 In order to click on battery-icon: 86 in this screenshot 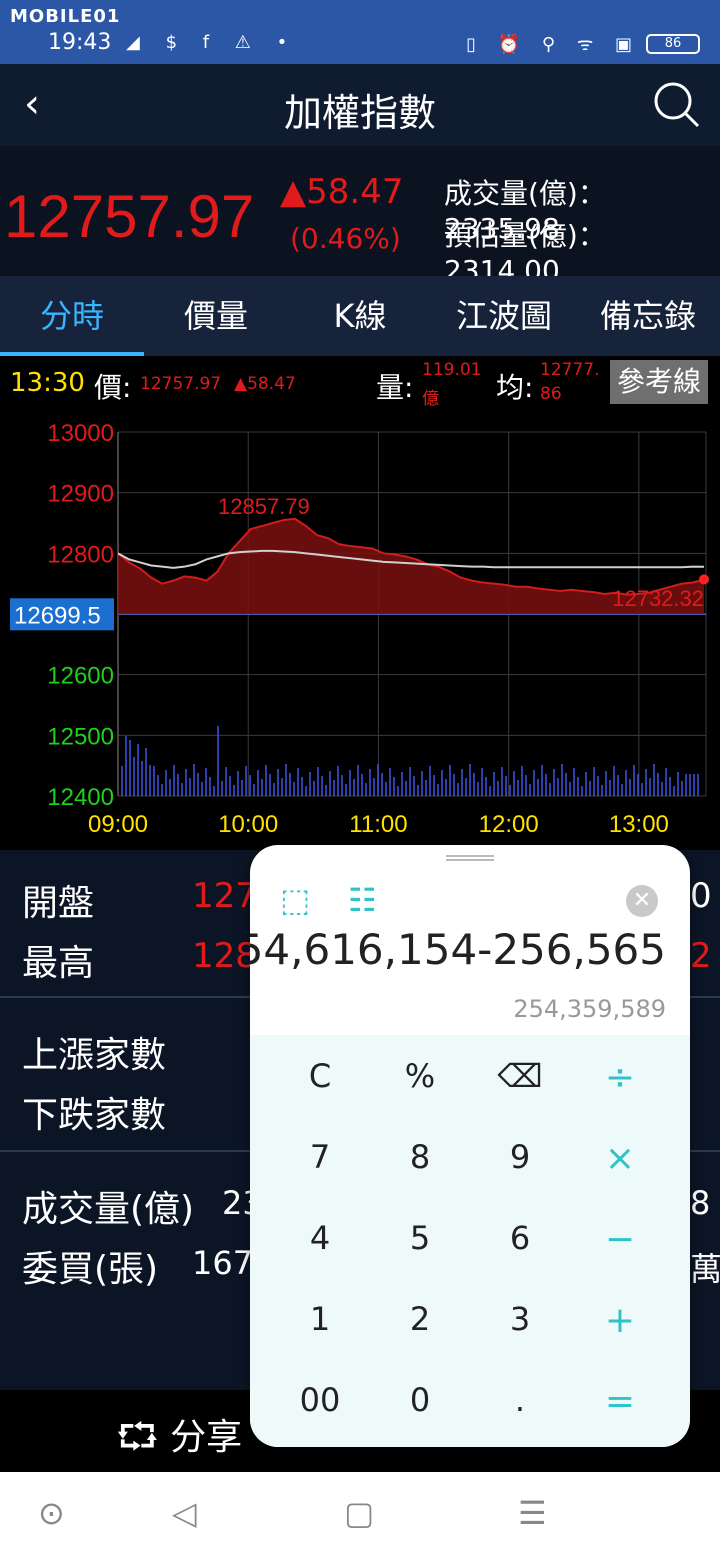, I will do `click(673, 44)`.